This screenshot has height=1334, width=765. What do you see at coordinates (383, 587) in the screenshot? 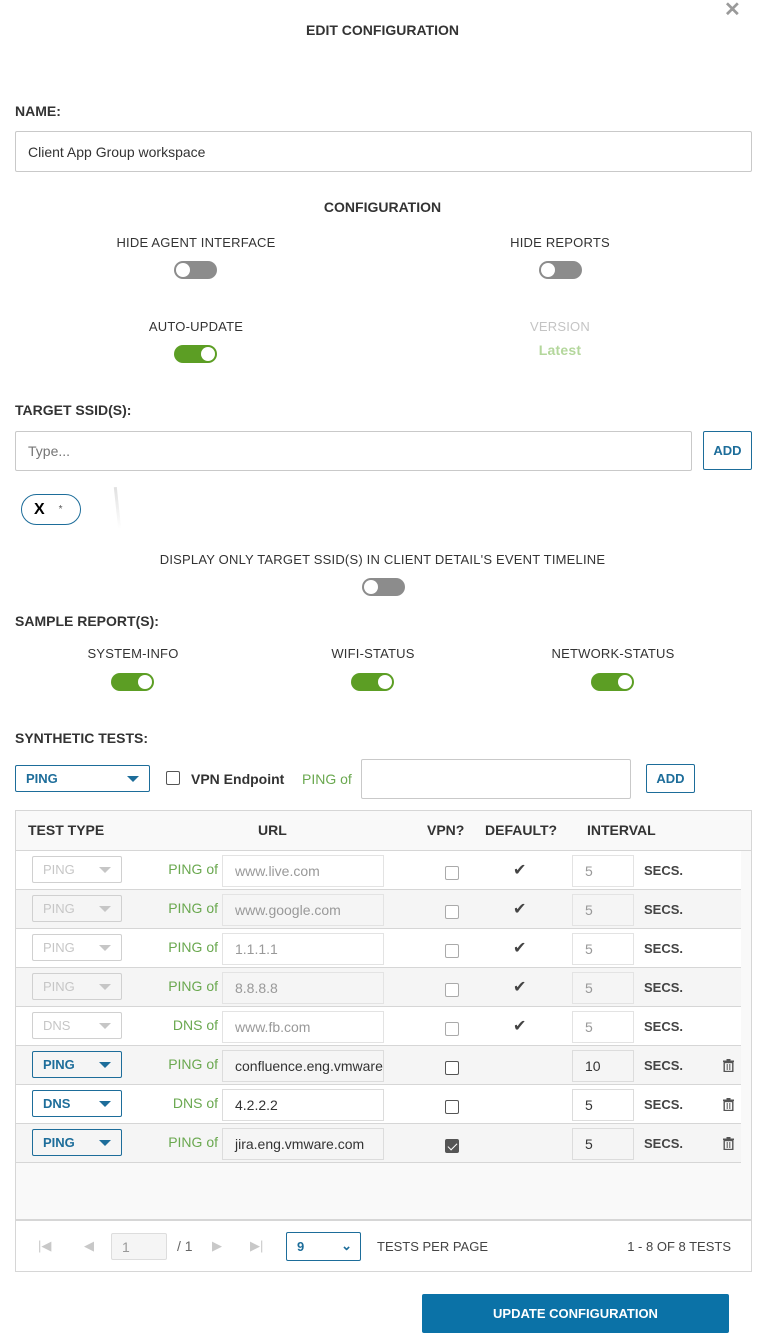
I see `display-only-ssid-toggle` at bounding box center [383, 587].